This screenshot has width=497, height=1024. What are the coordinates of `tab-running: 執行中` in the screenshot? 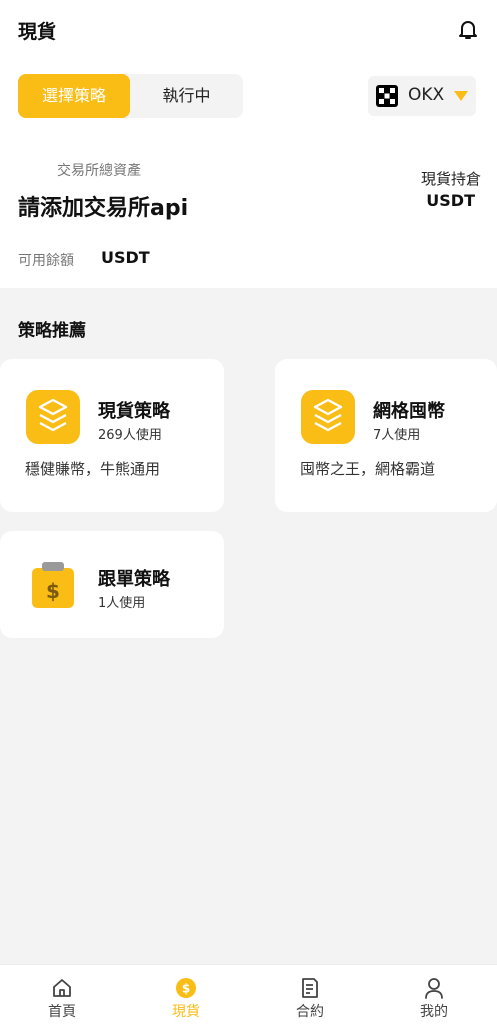 It's located at (186, 96).